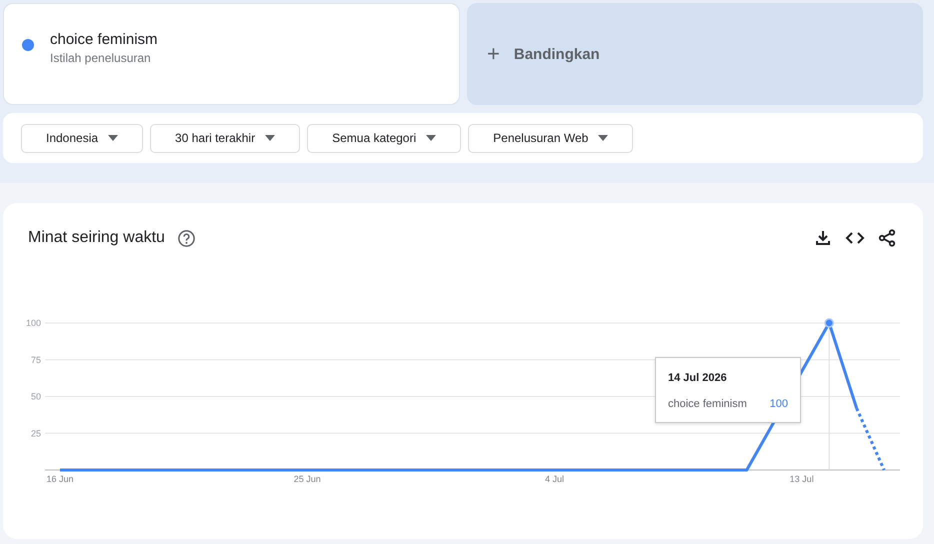 The height and width of the screenshot is (544, 934). Describe the element at coordinates (551, 138) in the screenshot. I see `filter-dropdown: Penelusuran Web` at that location.